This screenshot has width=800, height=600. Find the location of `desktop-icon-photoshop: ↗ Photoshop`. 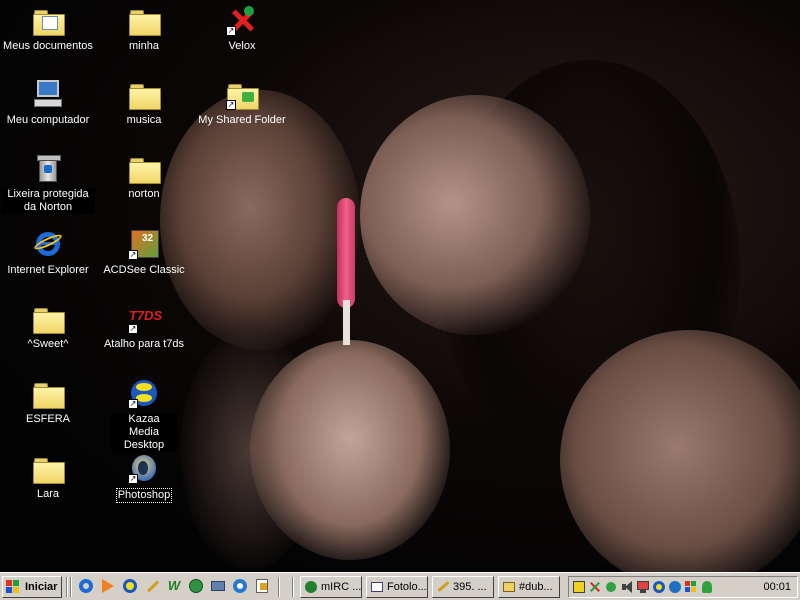

desktop-icon-photoshop: ↗ Photoshop is located at coordinates (144, 477).